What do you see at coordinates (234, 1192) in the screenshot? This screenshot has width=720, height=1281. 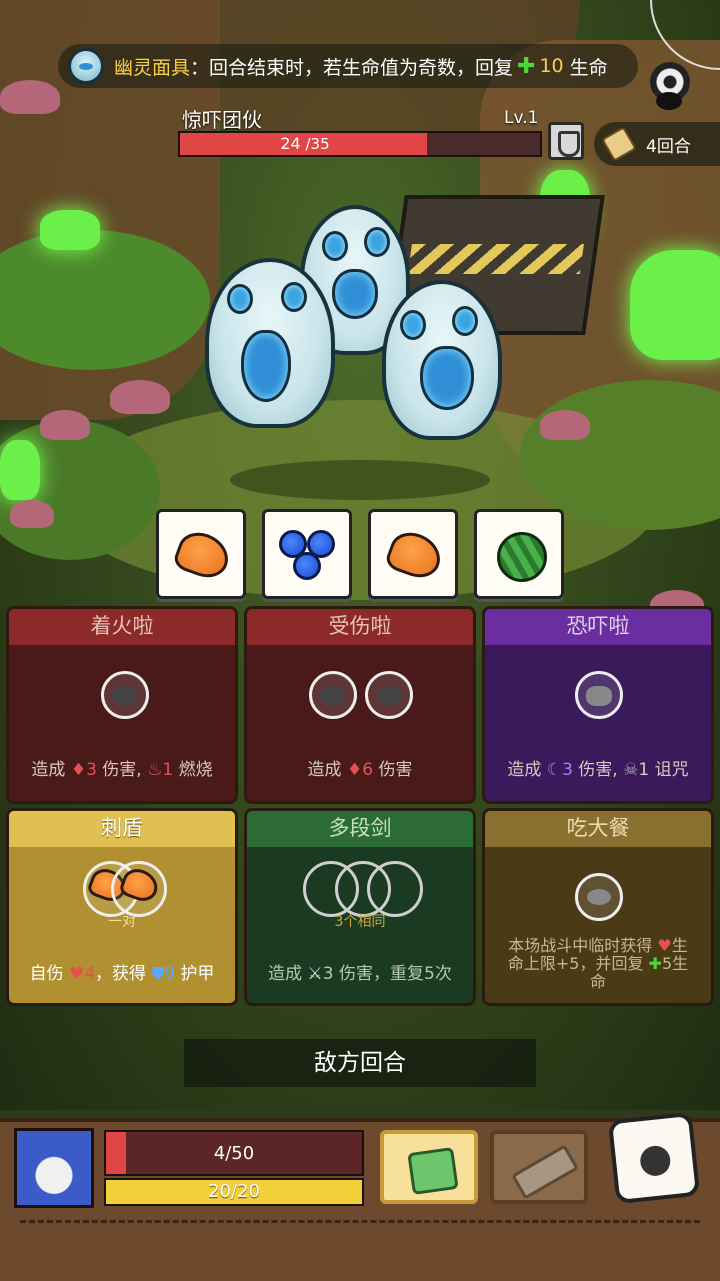 I see `player-energy-bar: 20/20` at bounding box center [234, 1192].